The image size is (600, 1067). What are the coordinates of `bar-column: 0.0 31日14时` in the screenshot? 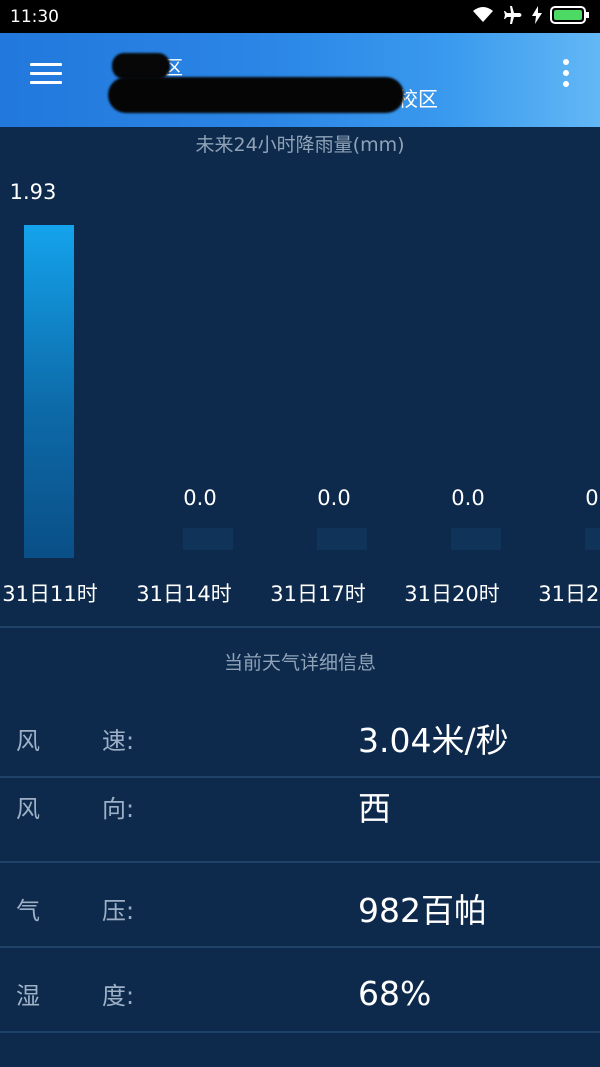 It's located at (200, 390).